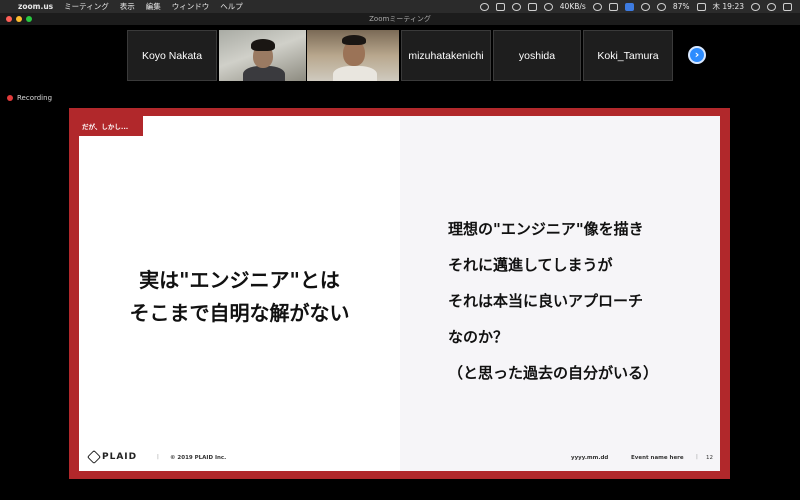 The image size is (800, 500). Describe the element at coordinates (478, 337) in the screenshot. I see `right-line: なのか？` at that location.